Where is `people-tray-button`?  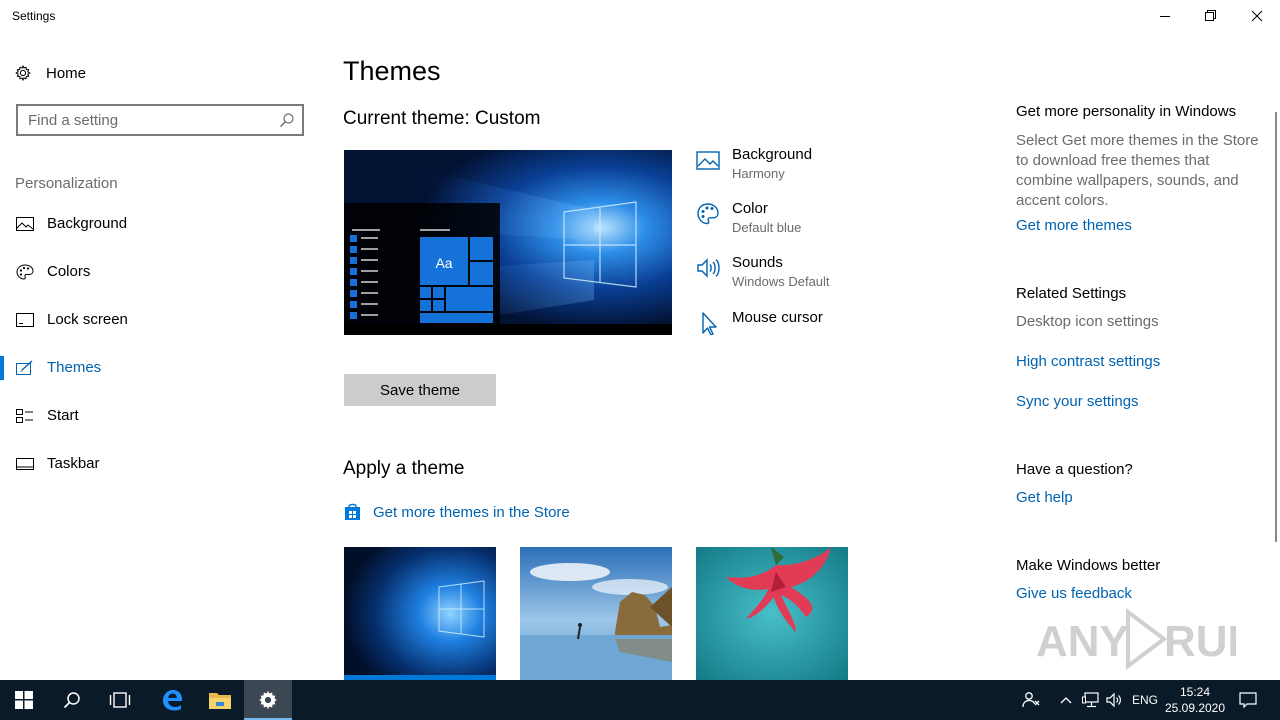 people-tray-button is located at coordinates (1031, 700).